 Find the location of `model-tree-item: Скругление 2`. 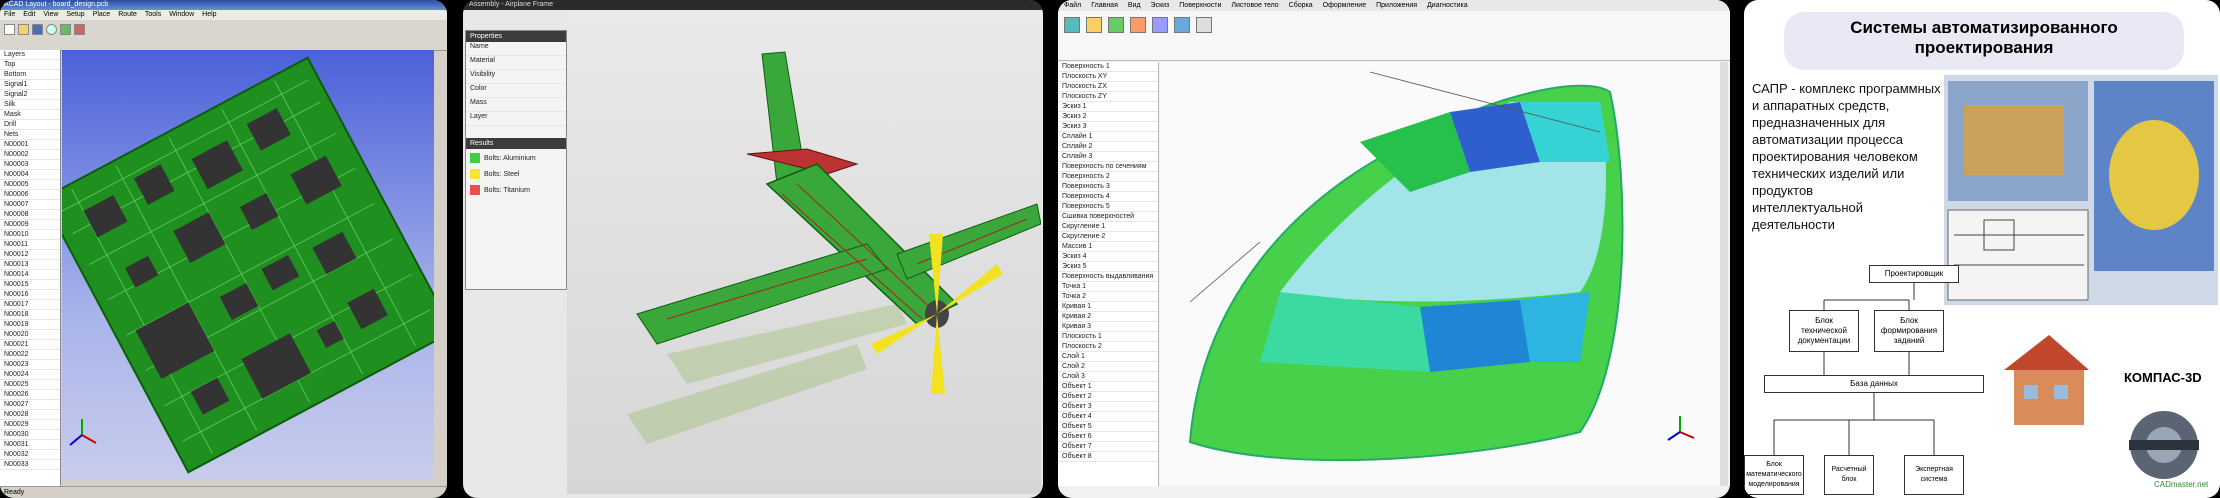

model-tree-item: Скругление 2 is located at coordinates (1108, 237).